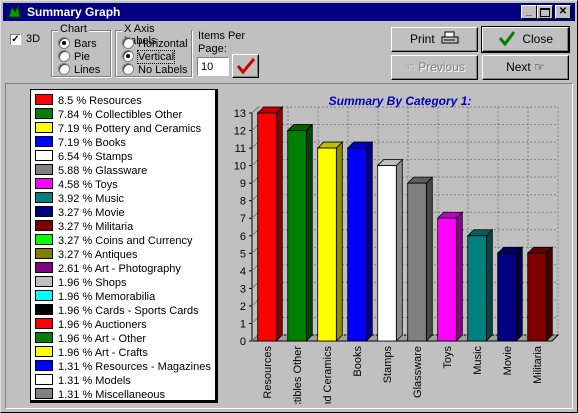 The image size is (578, 413). What do you see at coordinates (207, 67) in the screenshot?
I see `items-per-page-value: 10` at bounding box center [207, 67].